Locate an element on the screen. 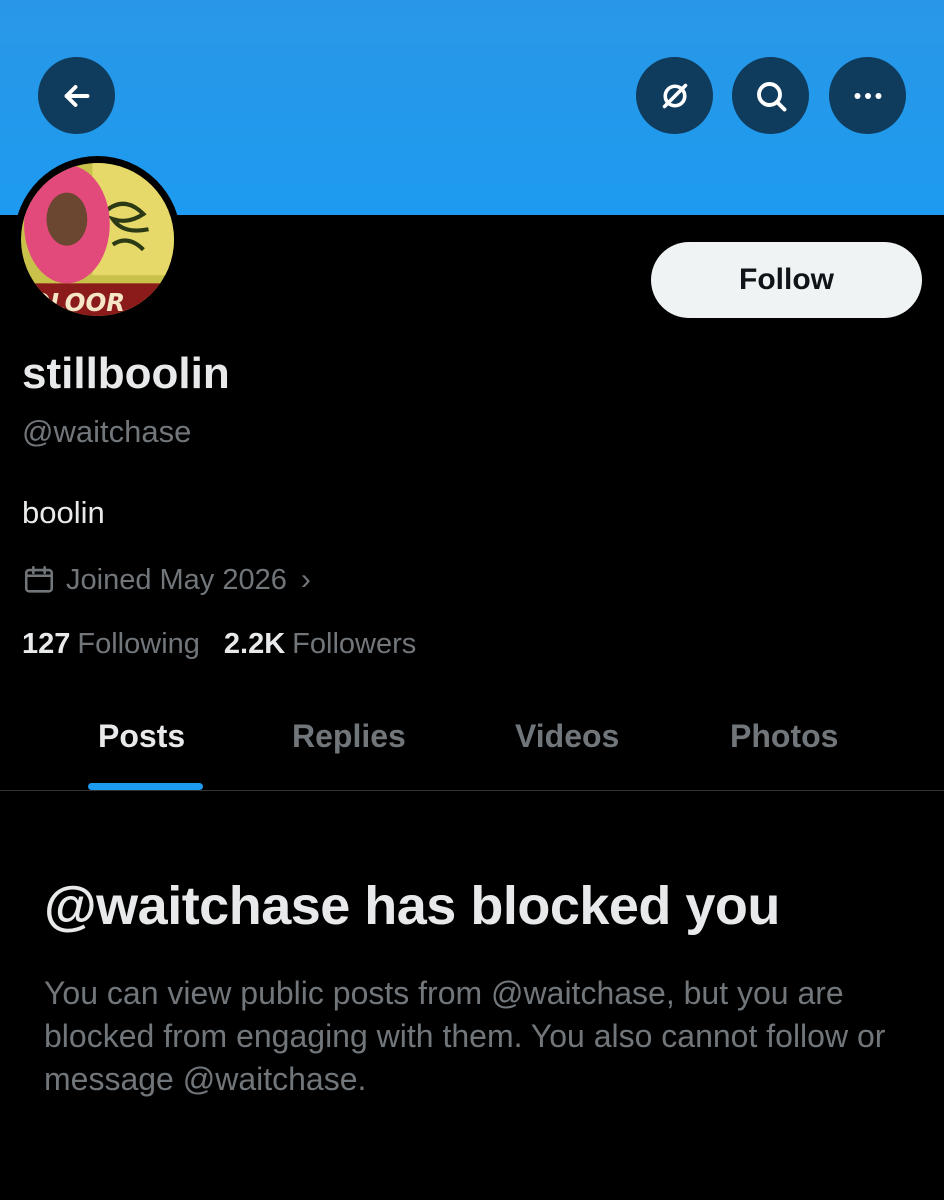 This screenshot has width=944, height=1200. arrow-left-icon is located at coordinates (76, 95).